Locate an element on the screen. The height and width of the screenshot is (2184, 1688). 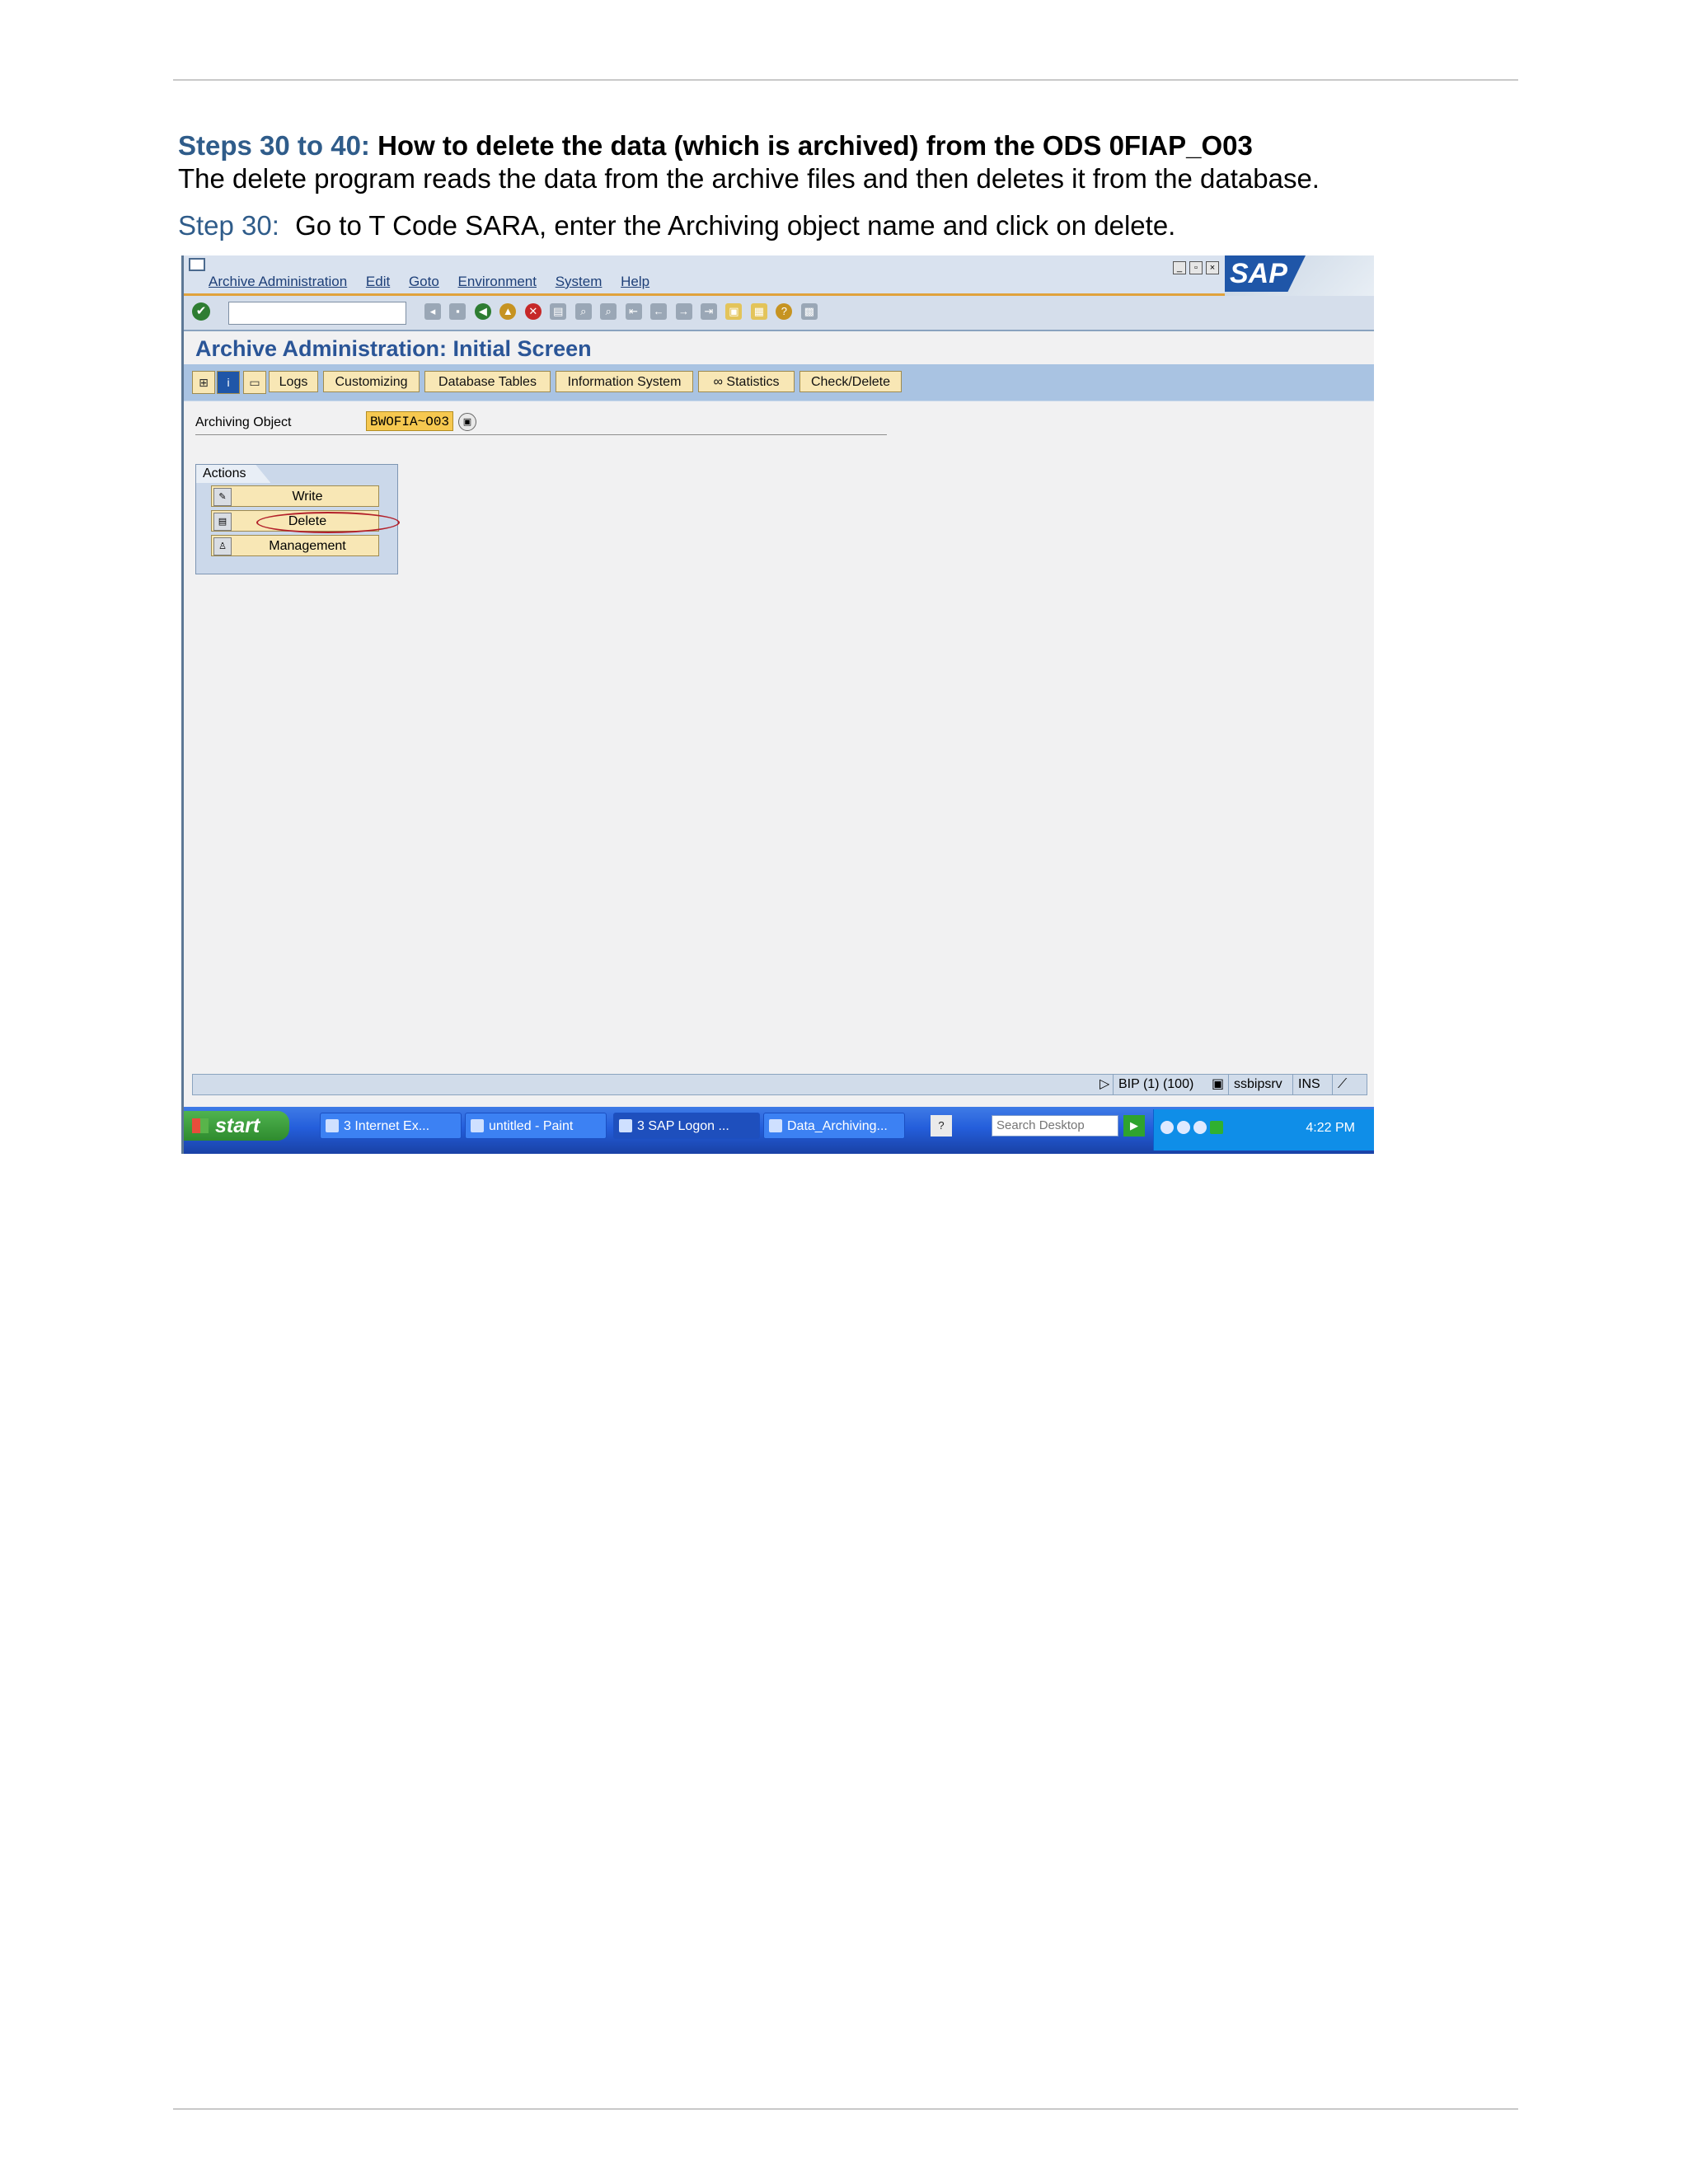
enter-check-icon: ✔ is located at coordinates (201, 311).